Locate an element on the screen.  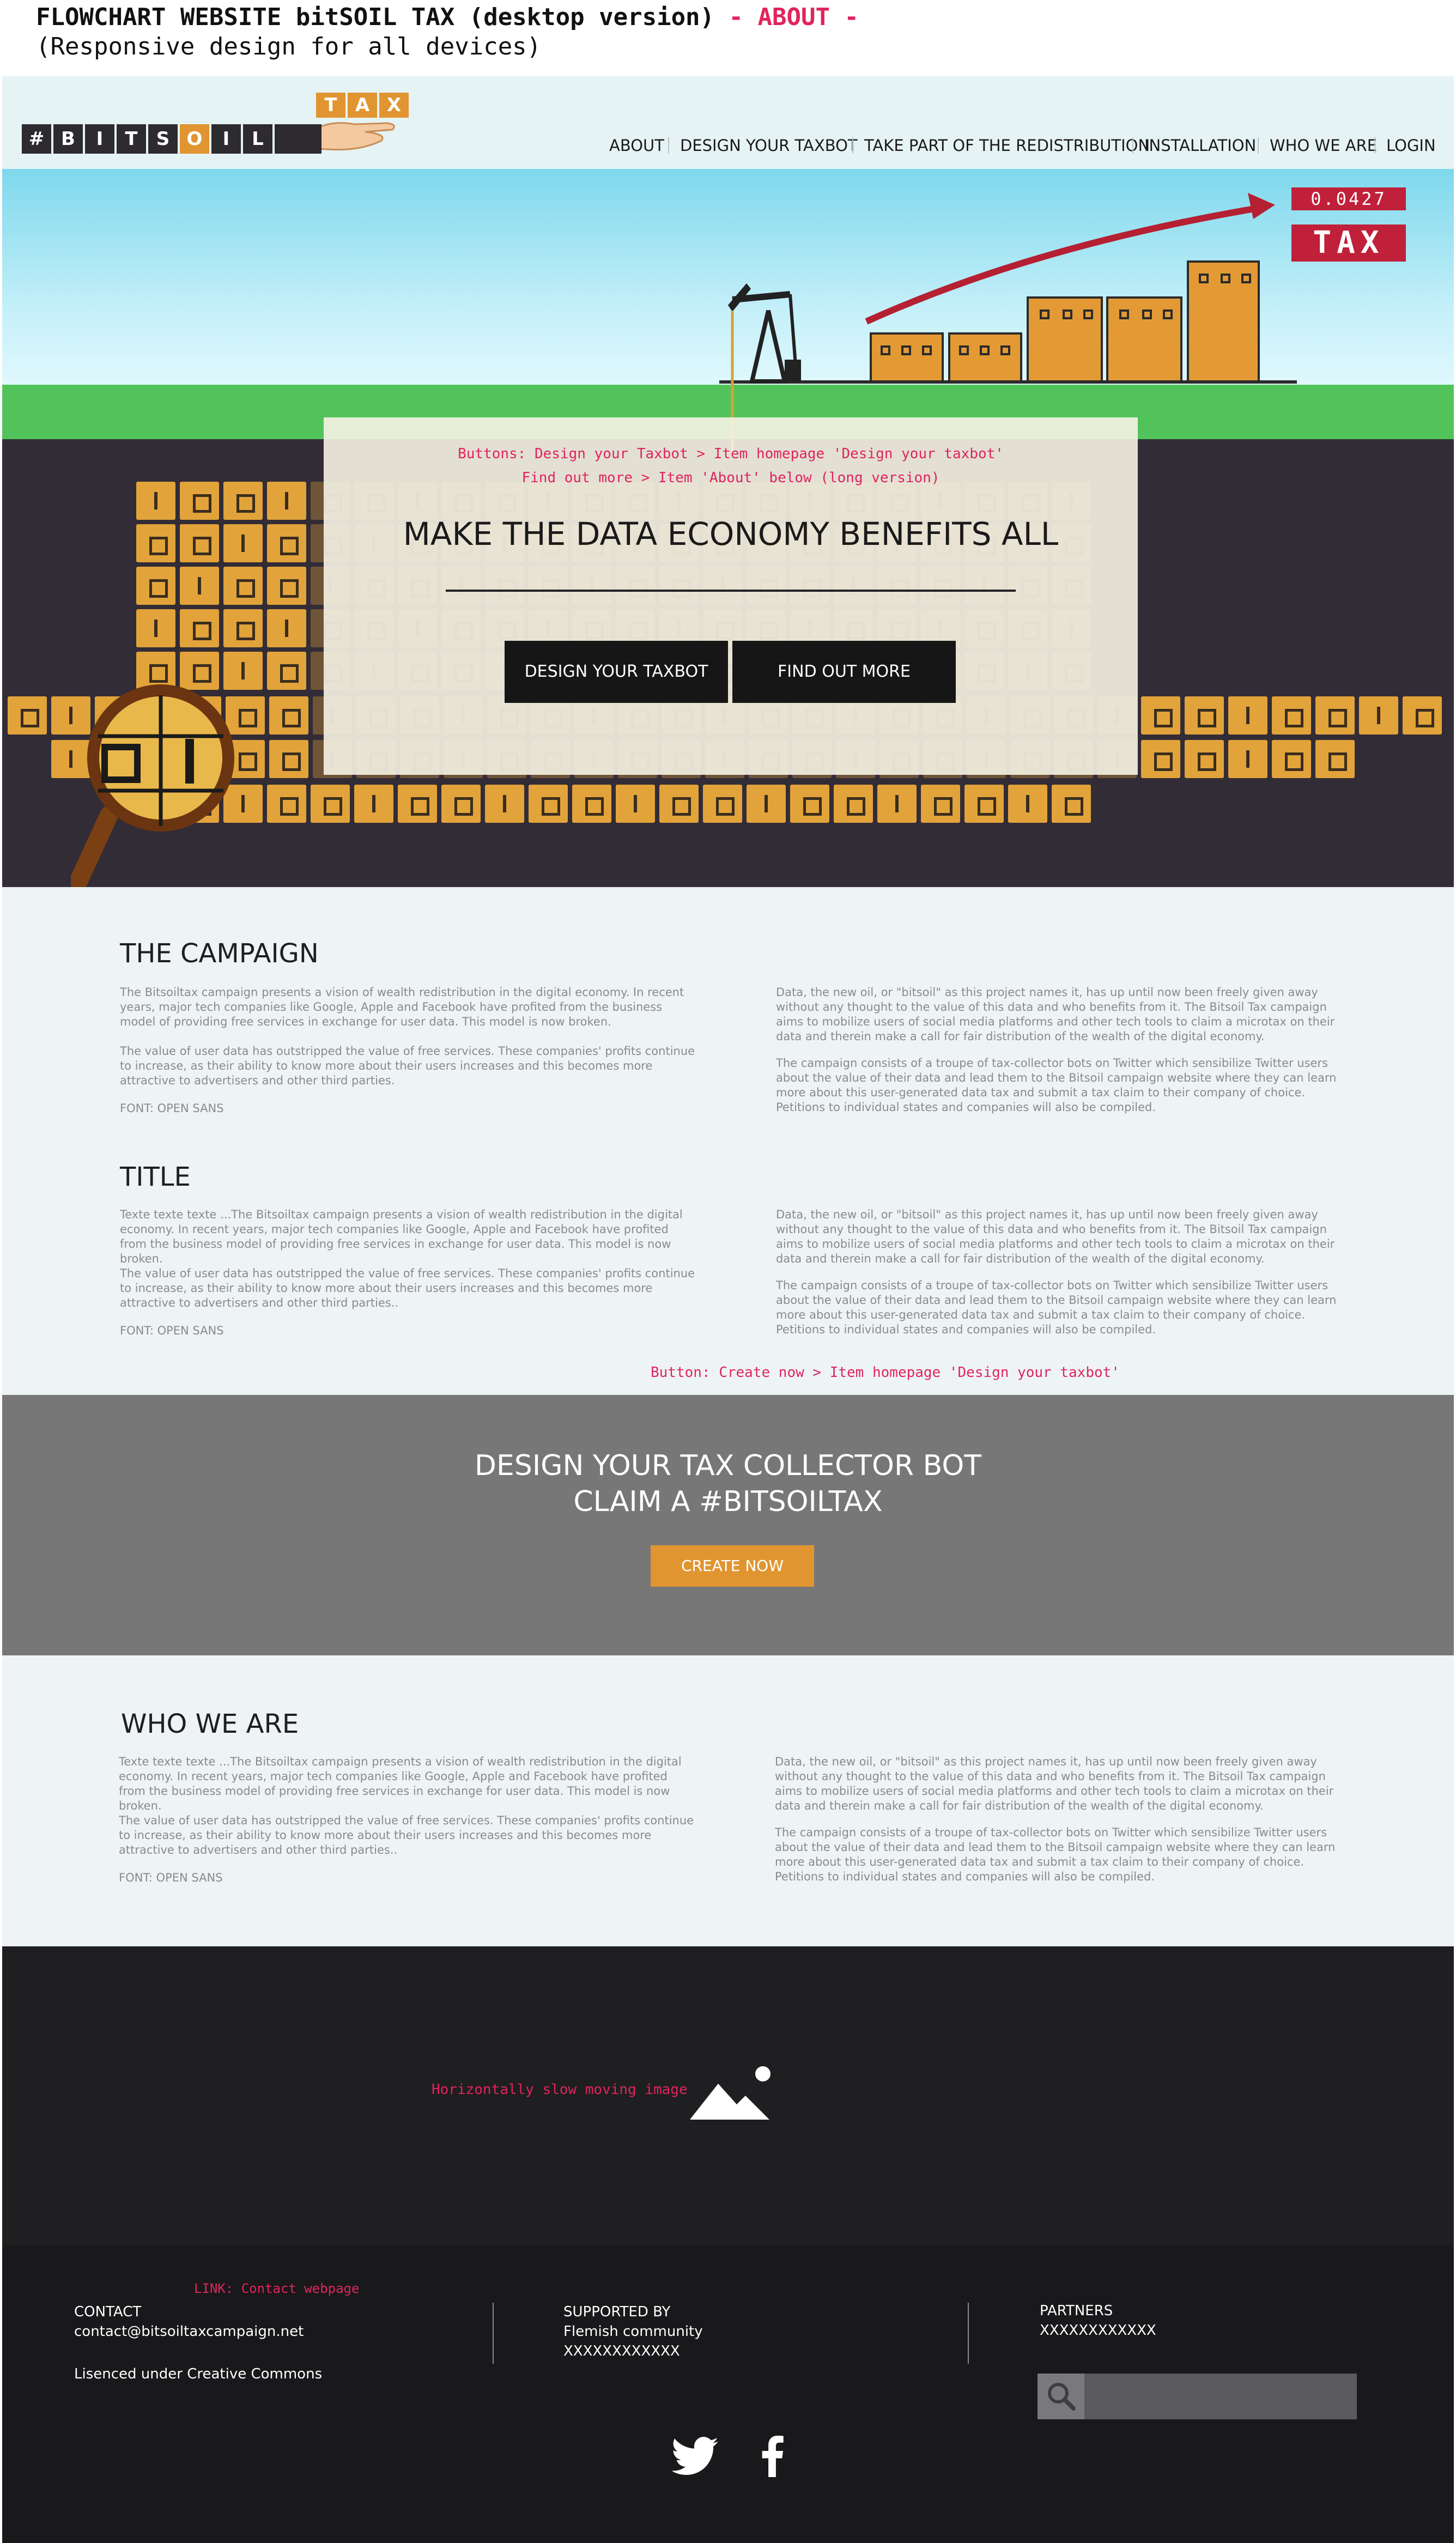
nav-who-we-are: WHO WE ARE is located at coordinates (1323, 145).